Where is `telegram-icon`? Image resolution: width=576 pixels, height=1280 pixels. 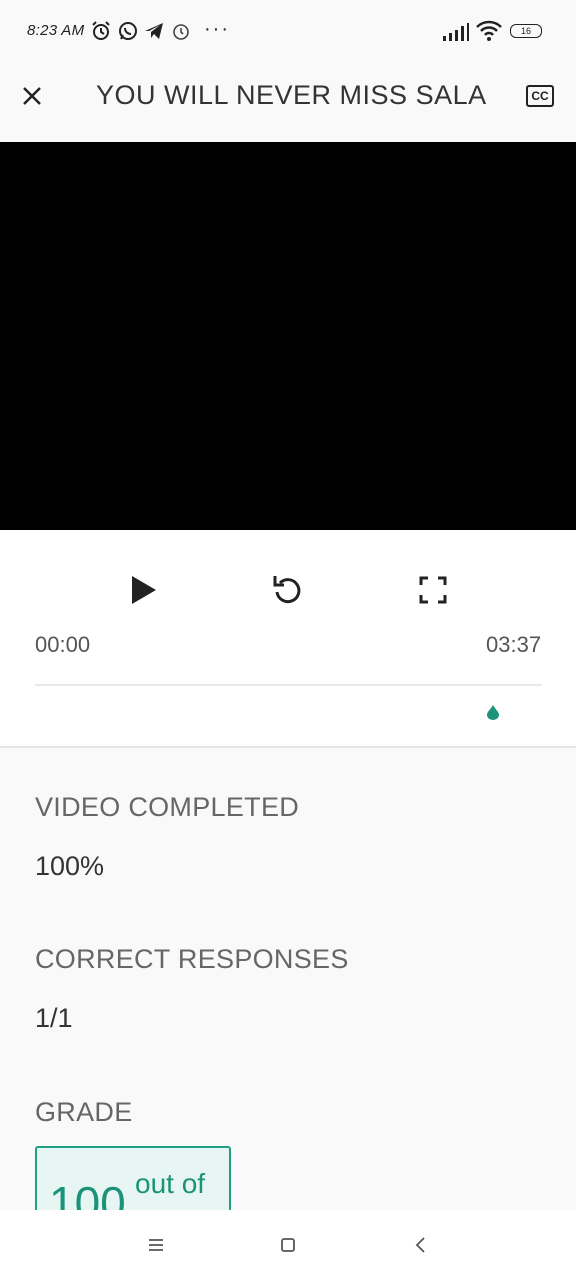 telegram-icon is located at coordinates (154, 31).